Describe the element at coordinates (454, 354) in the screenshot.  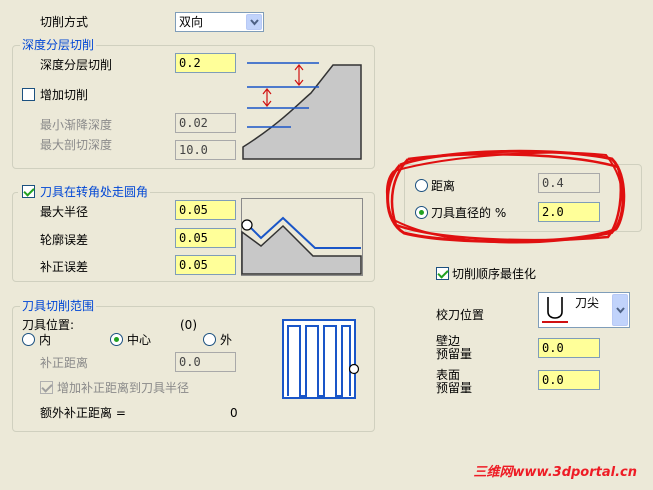
I see `wall-stock-label-2: 预留量` at that location.